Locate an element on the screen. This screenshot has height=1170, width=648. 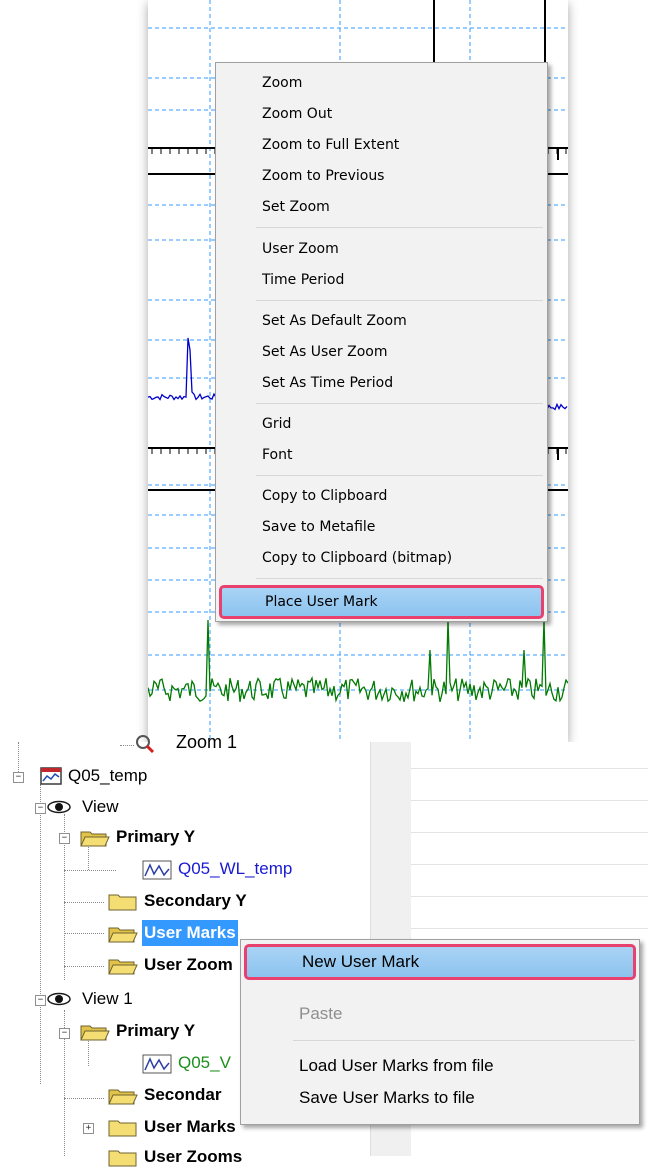
tree-item-label: User Zooms is located at coordinates (193, 1156).